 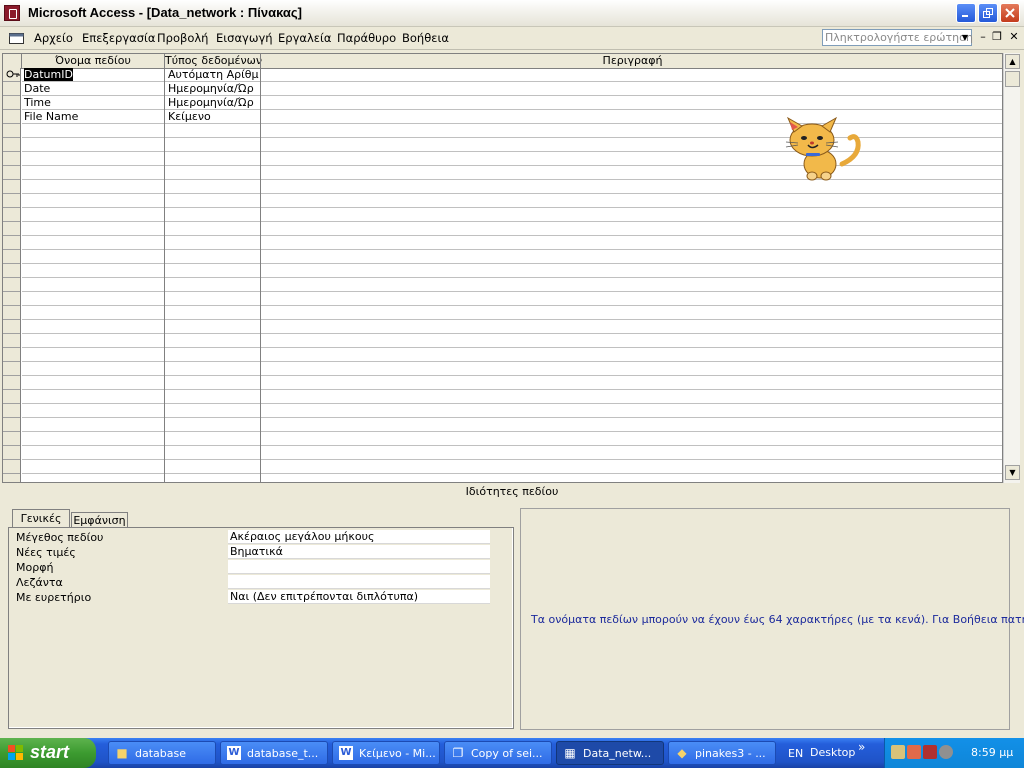 I want to click on scroll-up-icon: ▲, so click(x=1012, y=61).